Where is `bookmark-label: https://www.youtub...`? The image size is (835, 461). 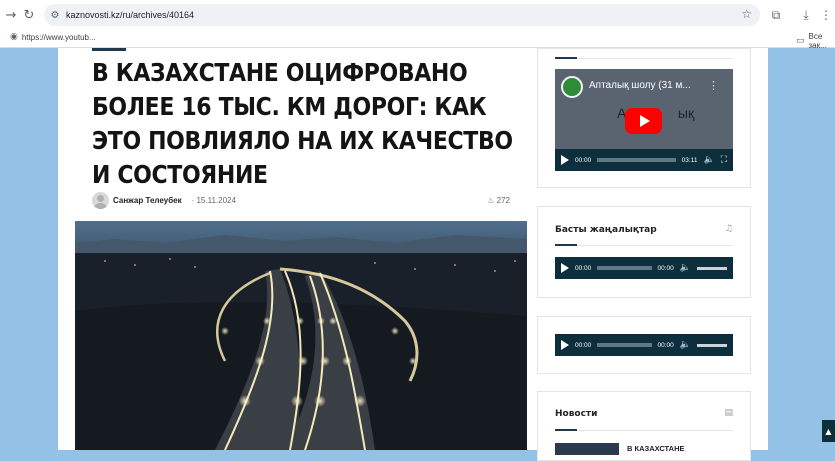 bookmark-label: https://www.youtub... is located at coordinates (58, 37).